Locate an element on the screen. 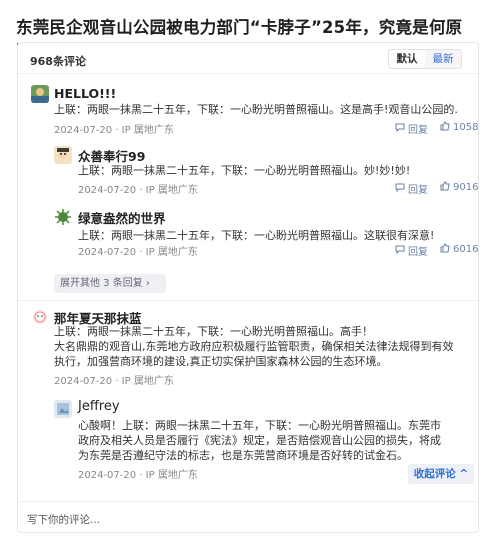 This screenshot has height=541, width=500. like-button: 9016 is located at coordinates (459, 187).